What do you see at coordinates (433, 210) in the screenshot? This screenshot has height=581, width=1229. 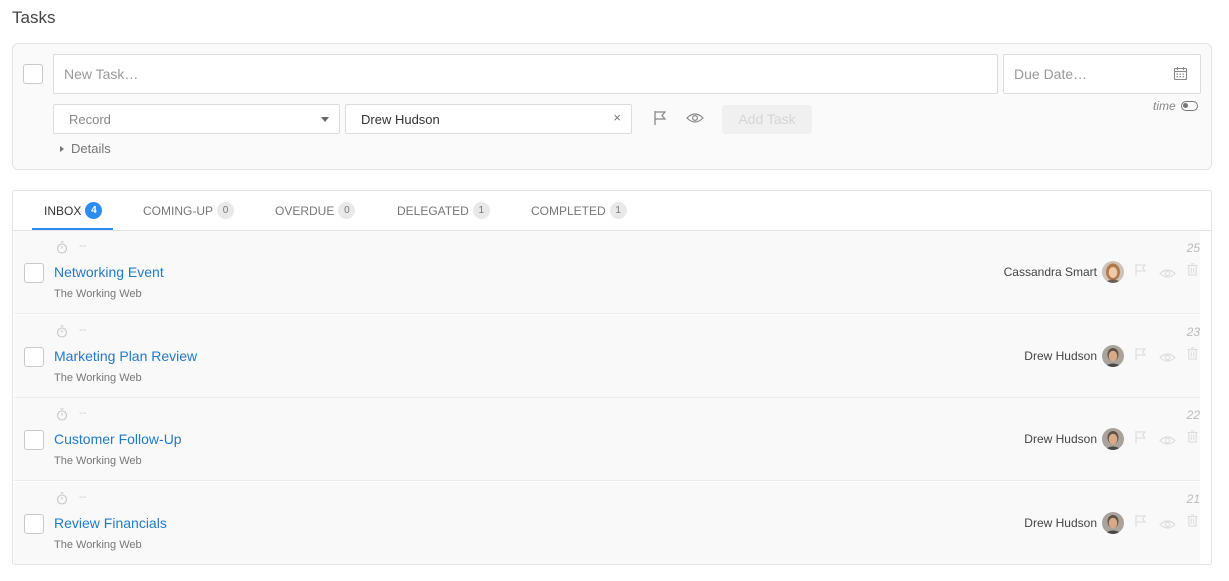 I see `tab-label: DELEGATED` at bounding box center [433, 210].